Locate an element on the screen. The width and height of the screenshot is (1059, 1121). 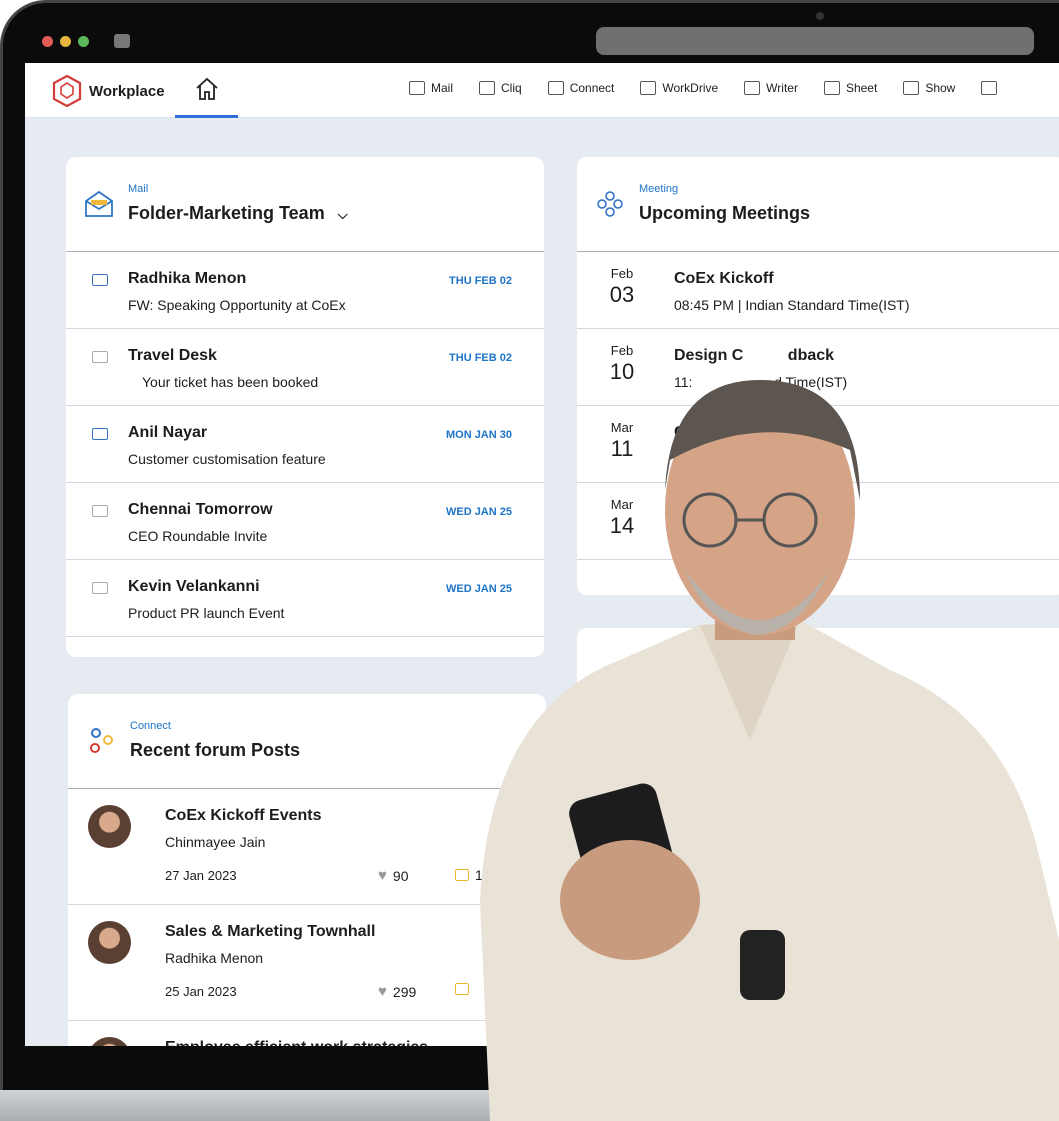
mail-sender: Radhika Menon is located at coordinates (187, 278).